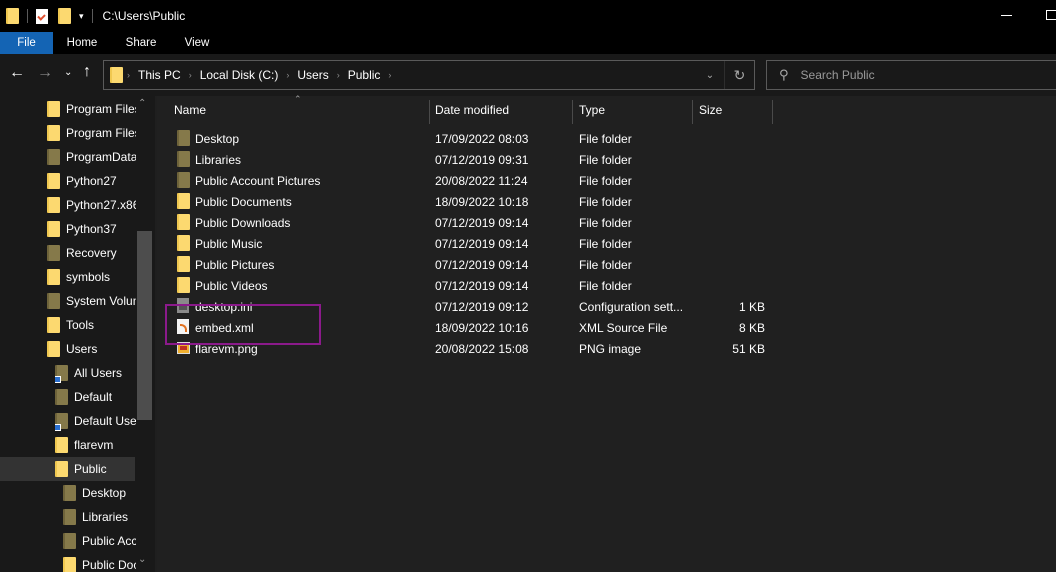 The height and width of the screenshot is (572, 1056). What do you see at coordinates (710, 75) in the screenshot?
I see `address-dropdown-chevron-icon: ⌄` at bounding box center [710, 75].